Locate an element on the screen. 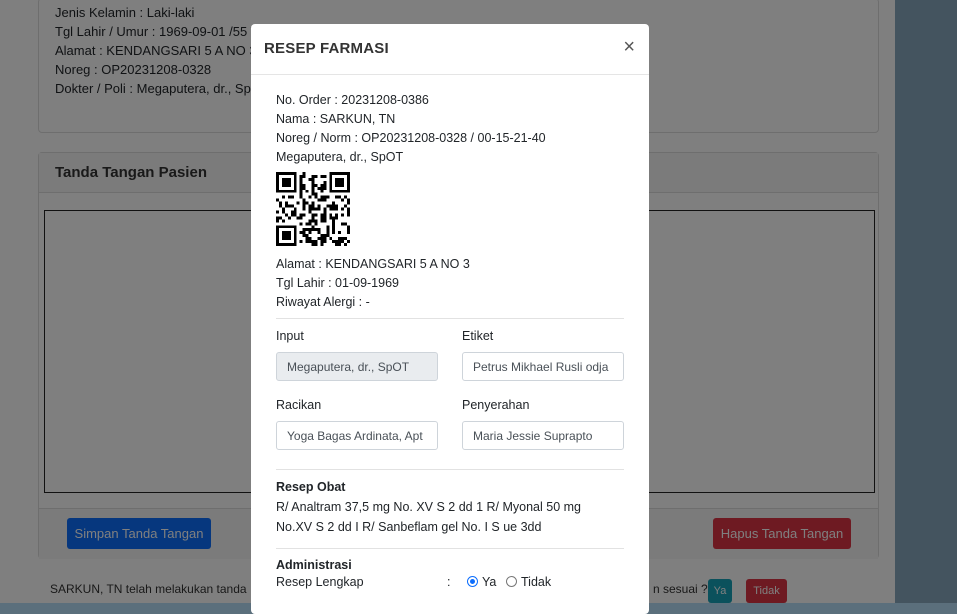 This screenshot has height=614, width=957. patient-dob: Tgl Lahir : 01-09-1969 is located at coordinates (337, 283).